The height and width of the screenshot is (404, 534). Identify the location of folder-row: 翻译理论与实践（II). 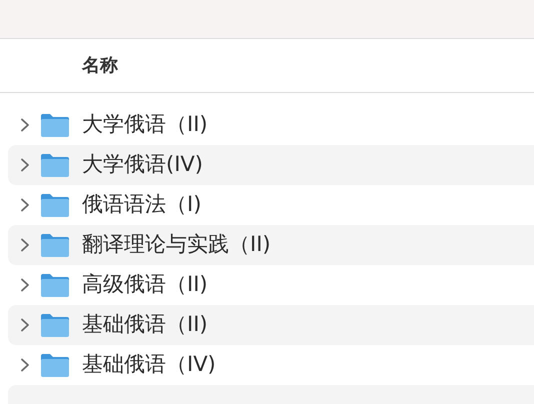
(271, 245).